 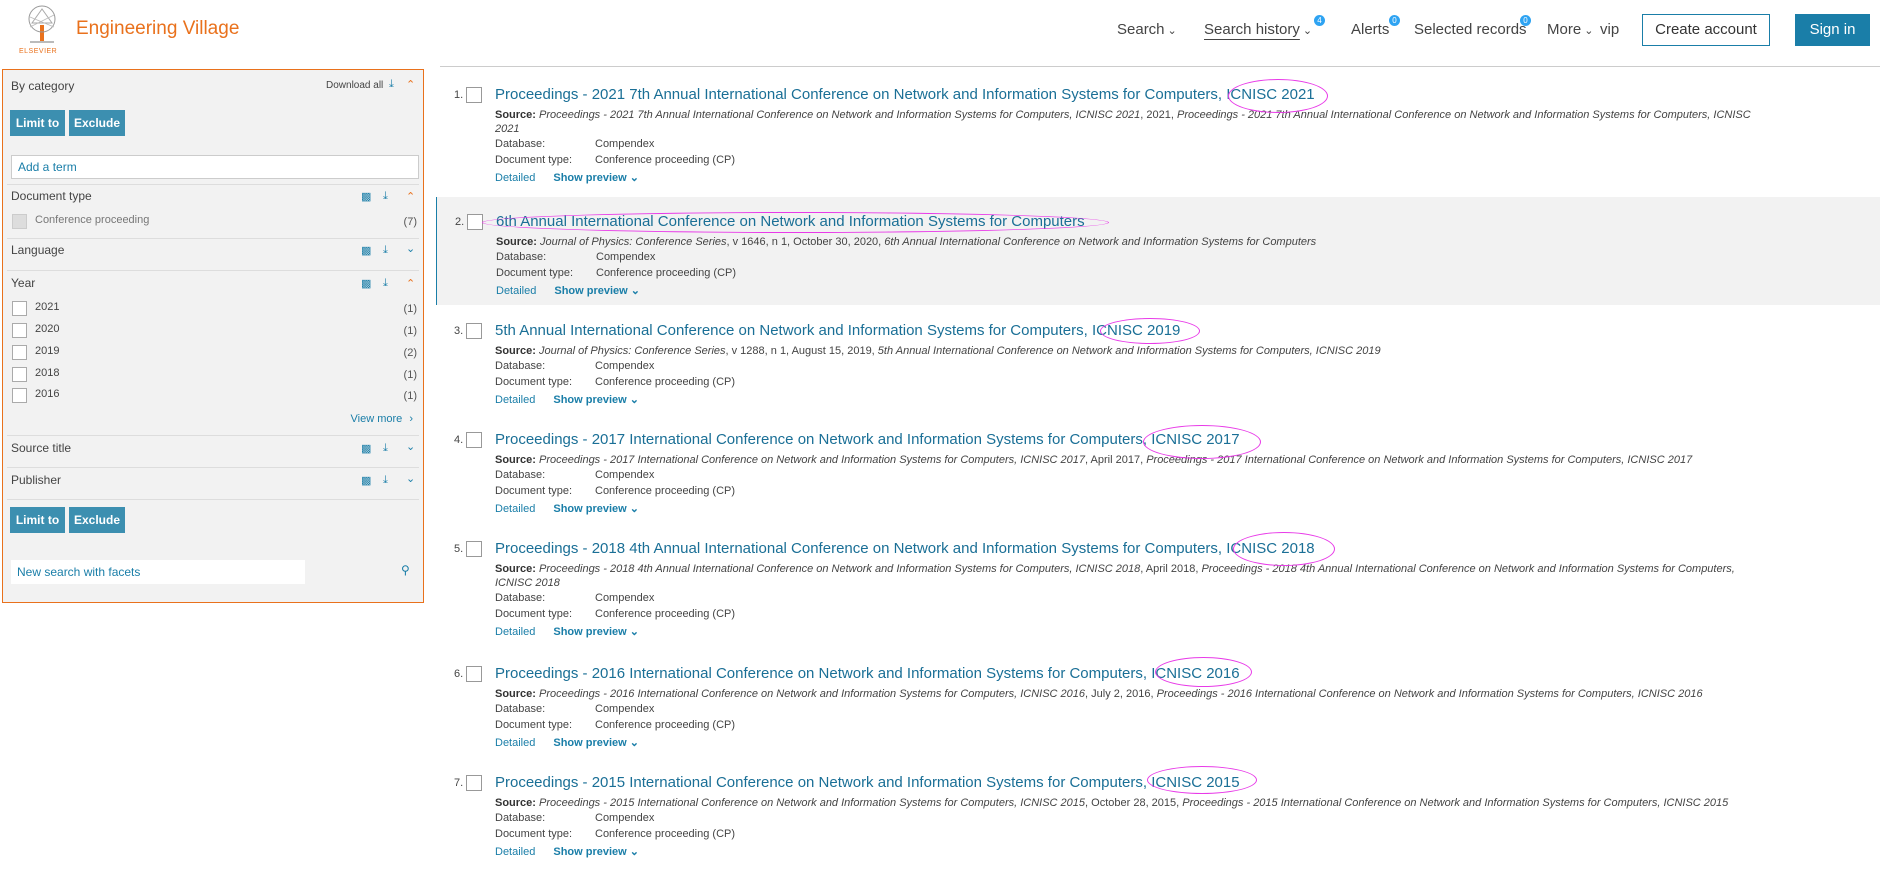 I want to click on source-title-label: Source title, so click(x=41, y=448).